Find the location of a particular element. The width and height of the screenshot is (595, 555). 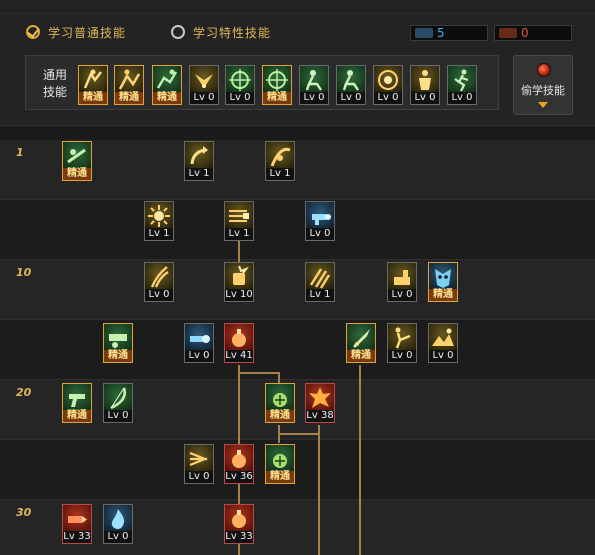

tree-skill-r5-b: Lv 0 is located at coordinates (118, 403).